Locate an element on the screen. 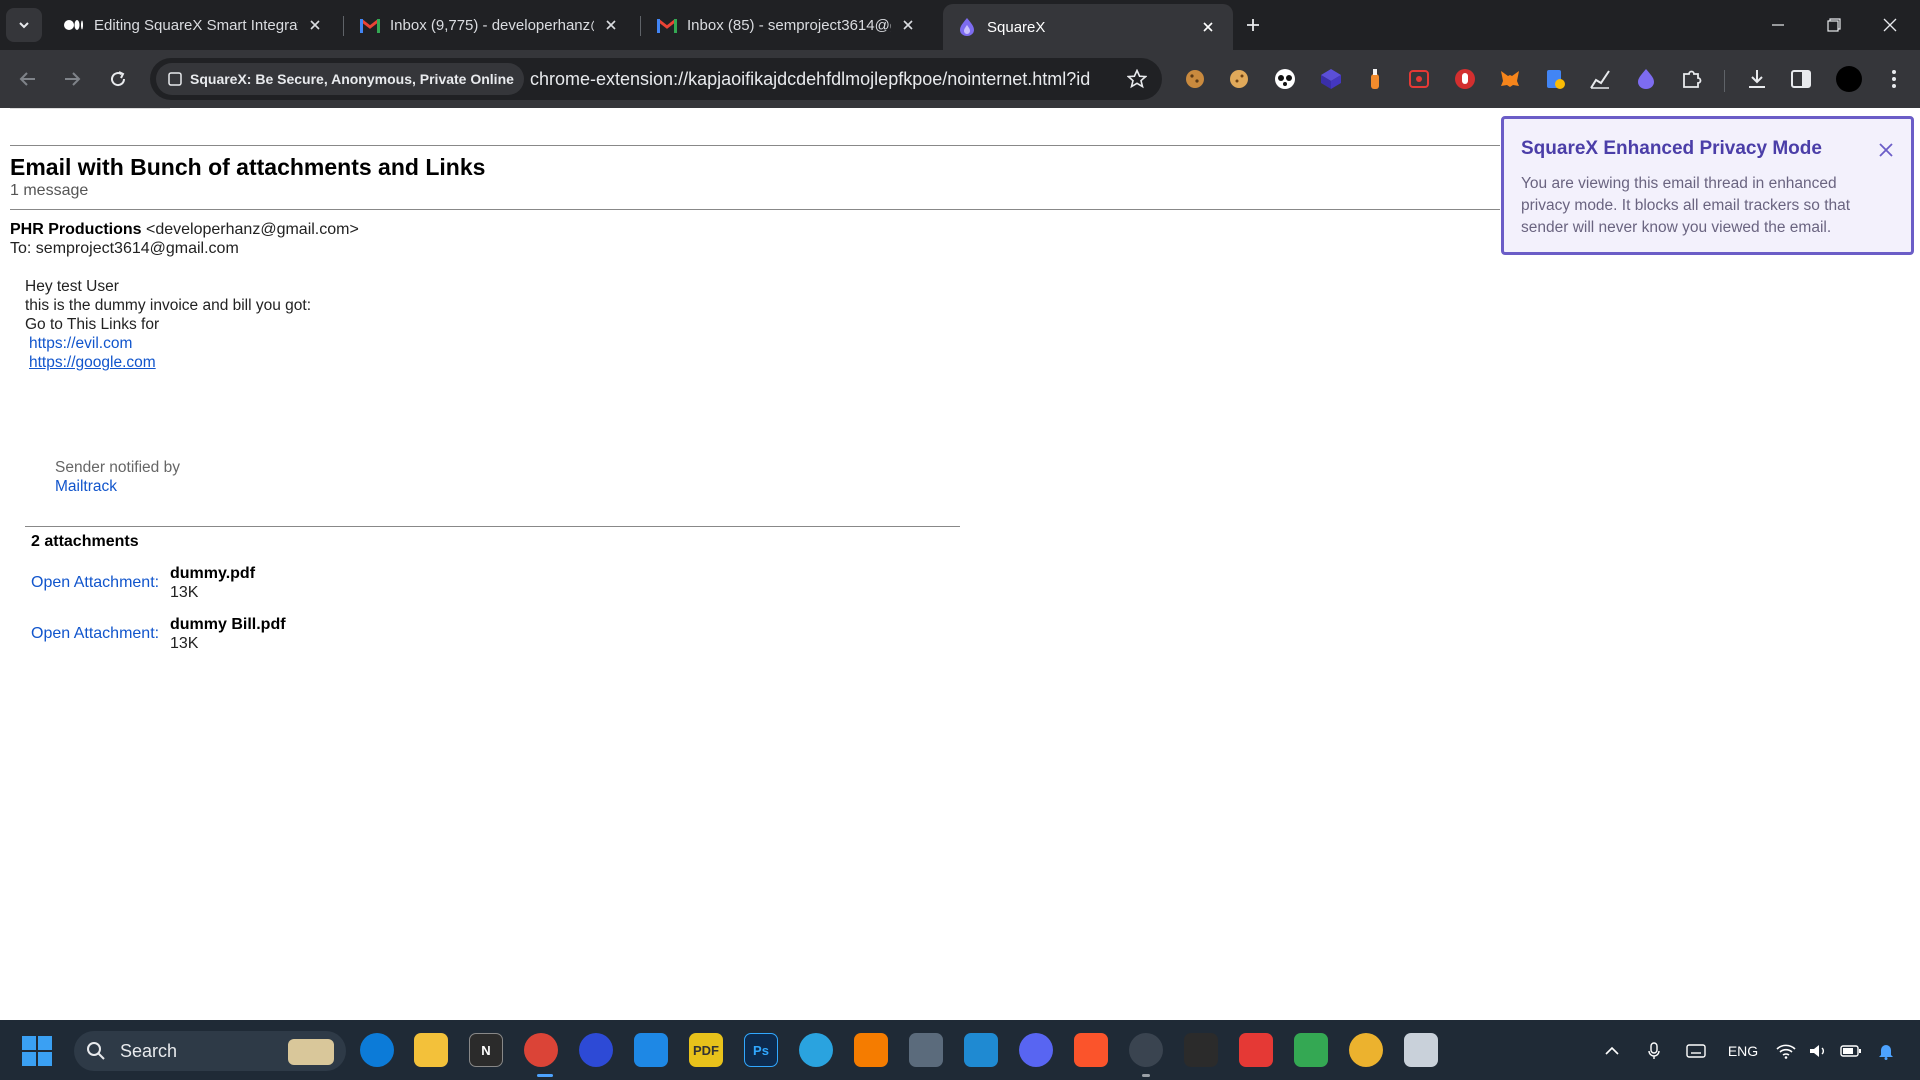 The width and height of the screenshot is (1920, 1080). link-evil: https://evil.com is located at coordinates (80, 344).